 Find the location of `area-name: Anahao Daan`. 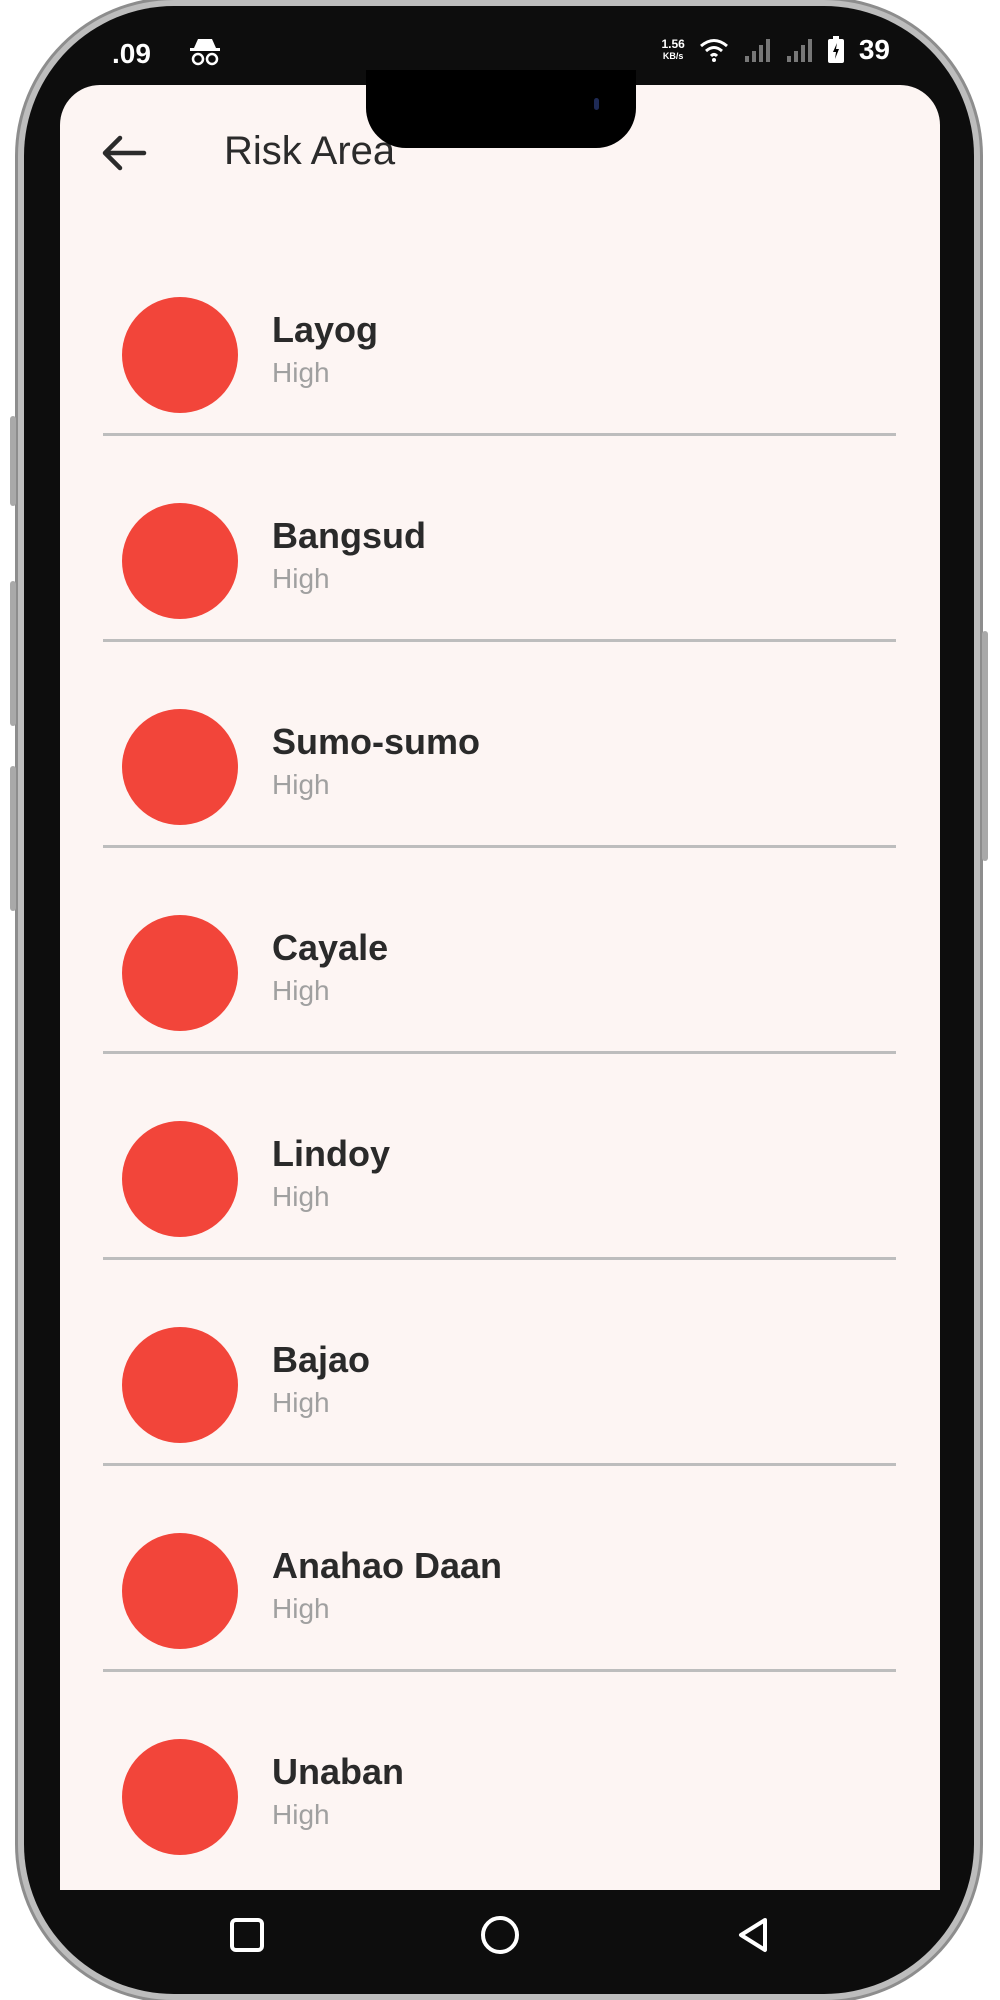

area-name: Anahao Daan is located at coordinates (387, 1565).